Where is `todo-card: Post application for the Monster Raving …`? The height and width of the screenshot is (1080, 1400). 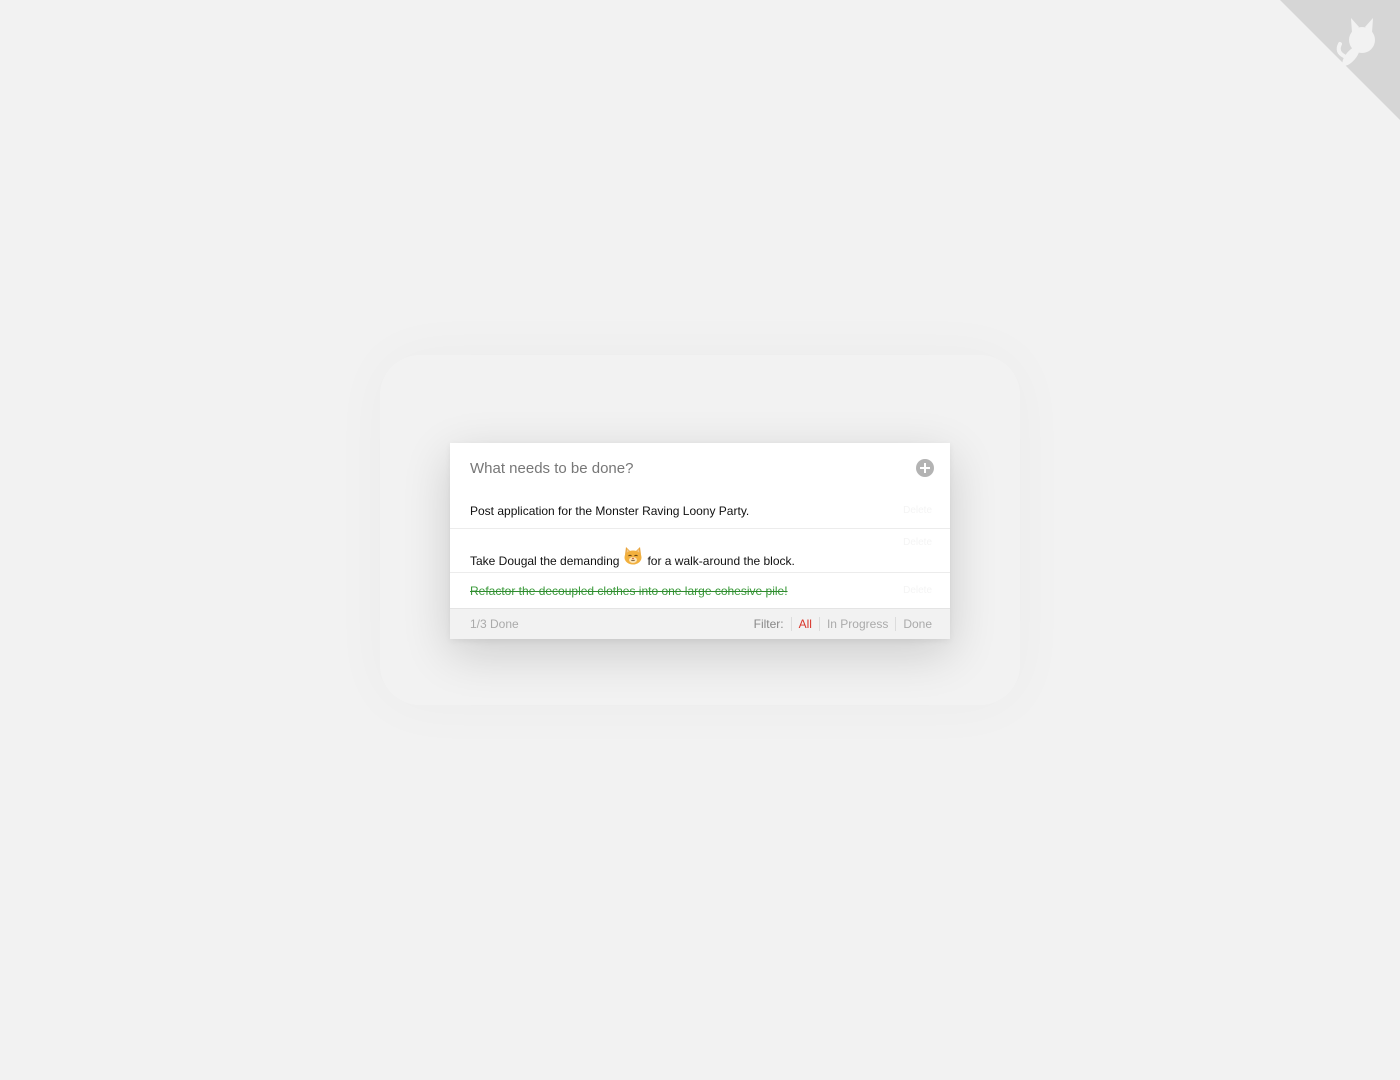
todo-card: Post application for the Monster Raving … is located at coordinates (700, 541).